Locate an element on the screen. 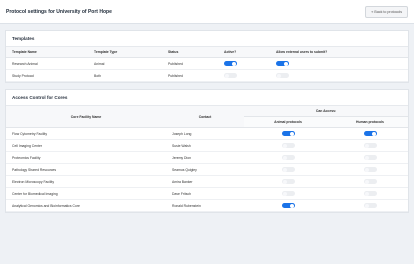 The width and height of the screenshot is (414, 264). core-contact: Dave Fritsch is located at coordinates (205, 193).